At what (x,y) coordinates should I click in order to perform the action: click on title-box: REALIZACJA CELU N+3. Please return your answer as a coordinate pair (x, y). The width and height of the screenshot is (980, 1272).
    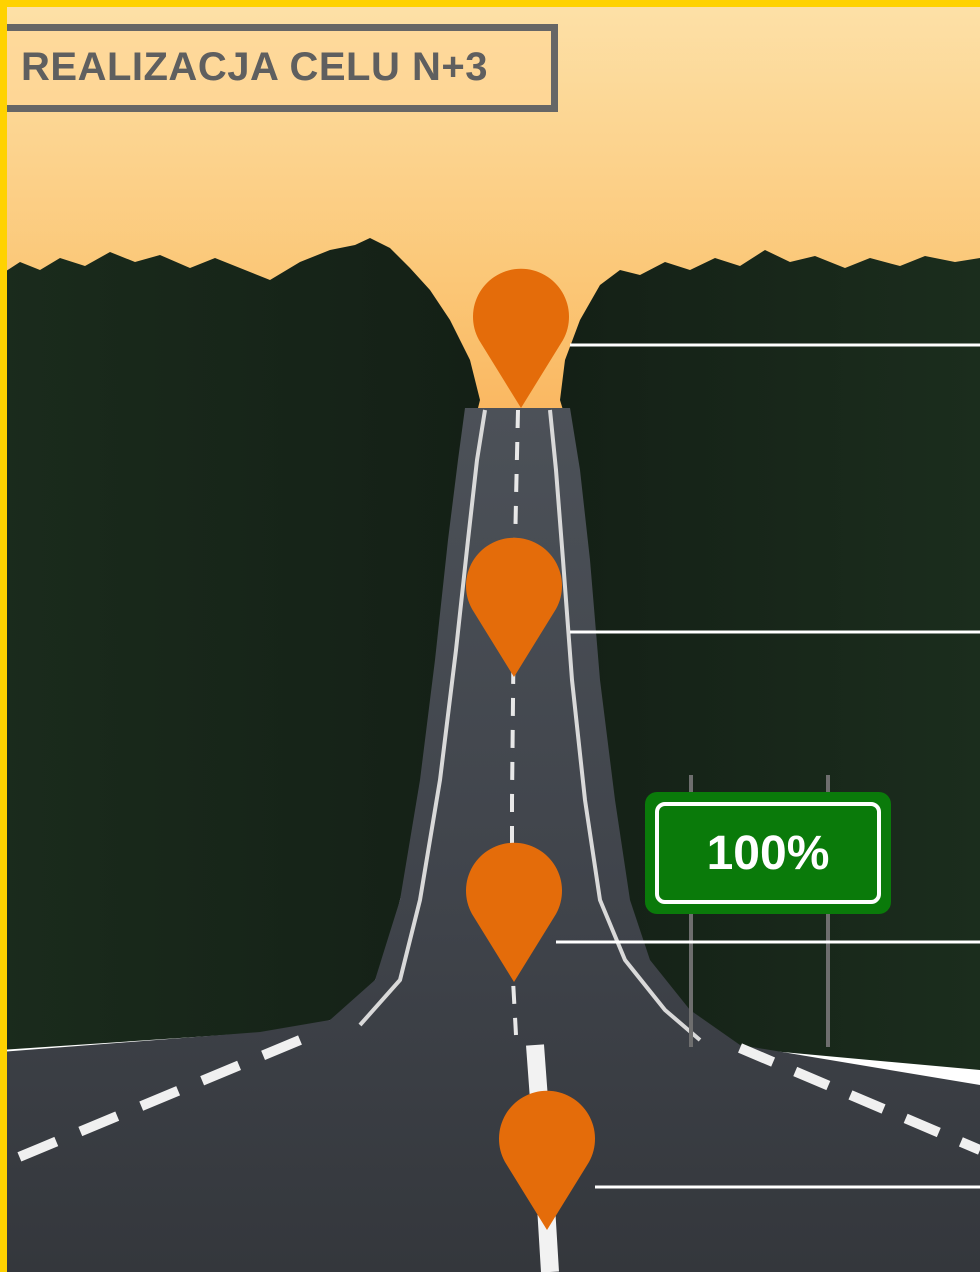
    Looking at the image, I should click on (279, 68).